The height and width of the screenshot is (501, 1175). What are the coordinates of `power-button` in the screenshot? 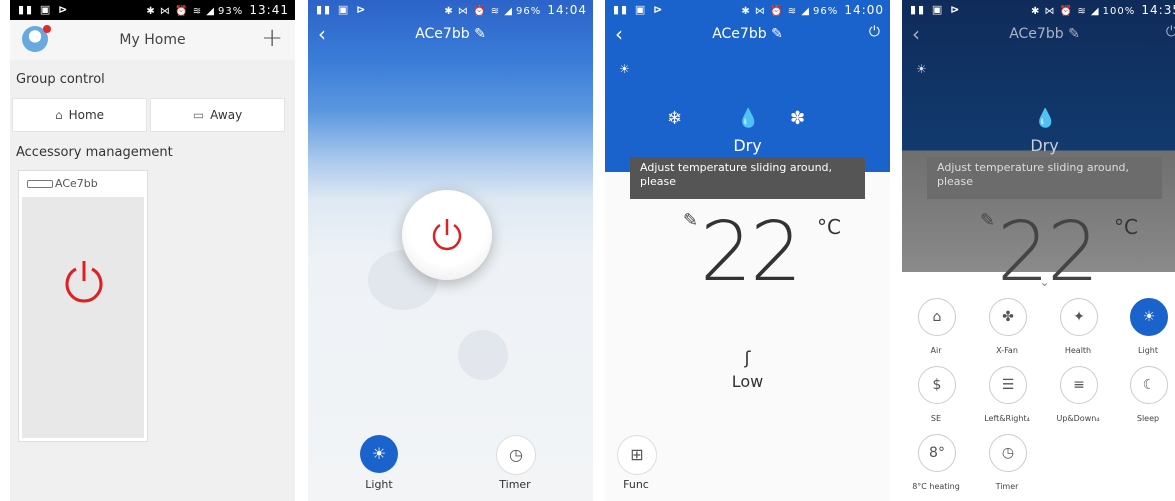 It's located at (447, 235).